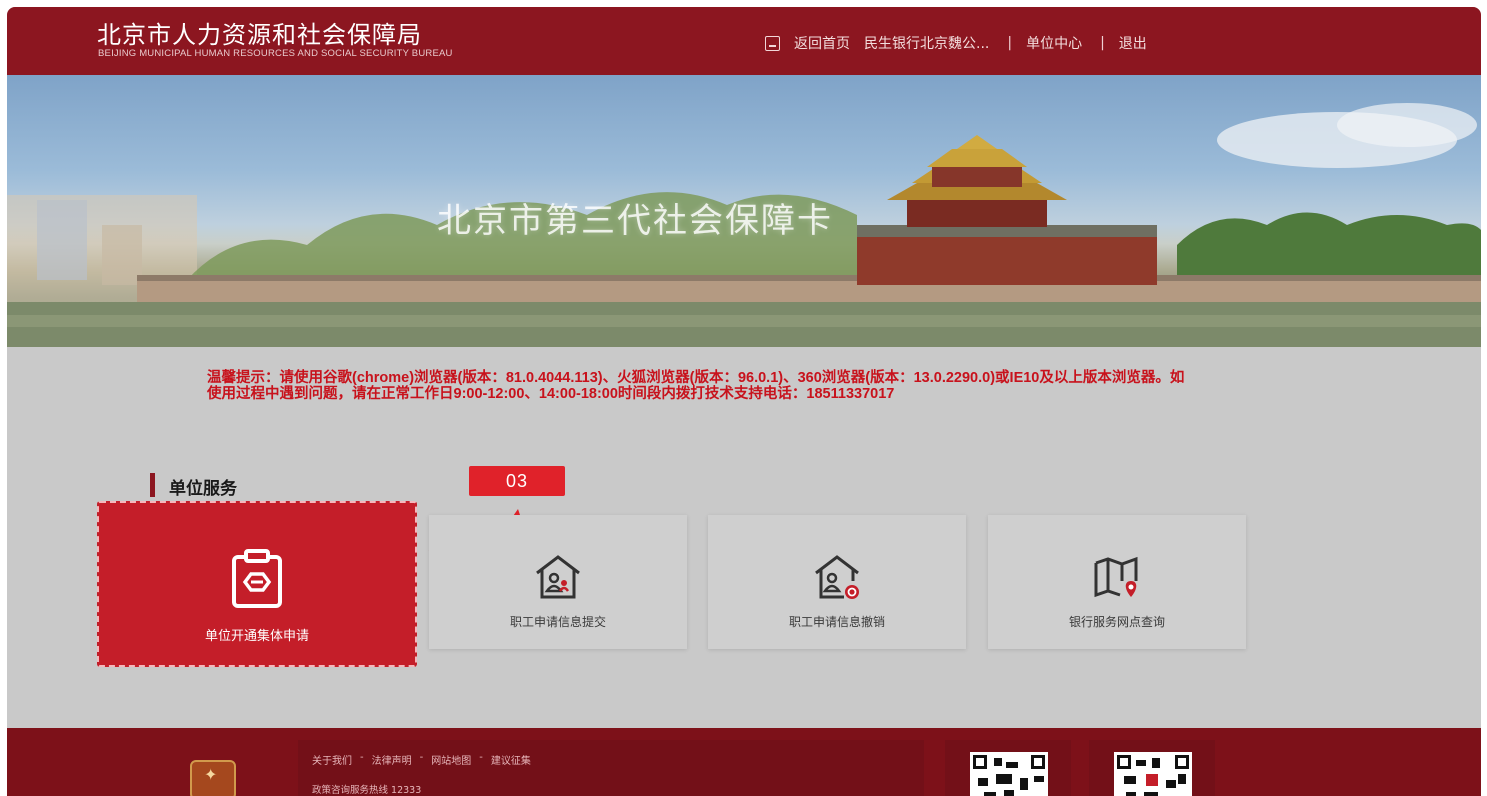 The image size is (1487, 796). I want to click on footer-link-about: 关于我们, so click(332, 759).